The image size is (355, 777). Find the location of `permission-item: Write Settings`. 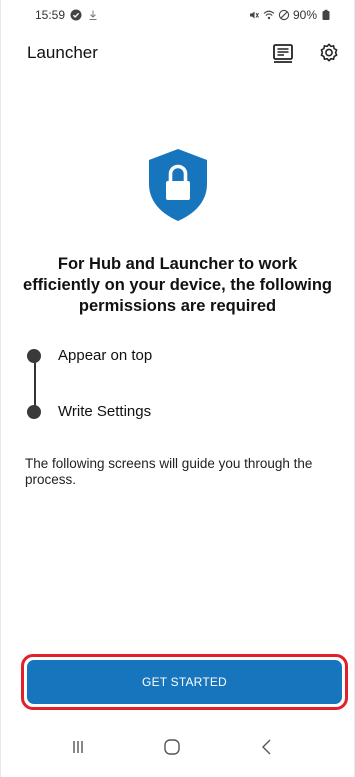

permission-item: Write Settings is located at coordinates (89, 411).